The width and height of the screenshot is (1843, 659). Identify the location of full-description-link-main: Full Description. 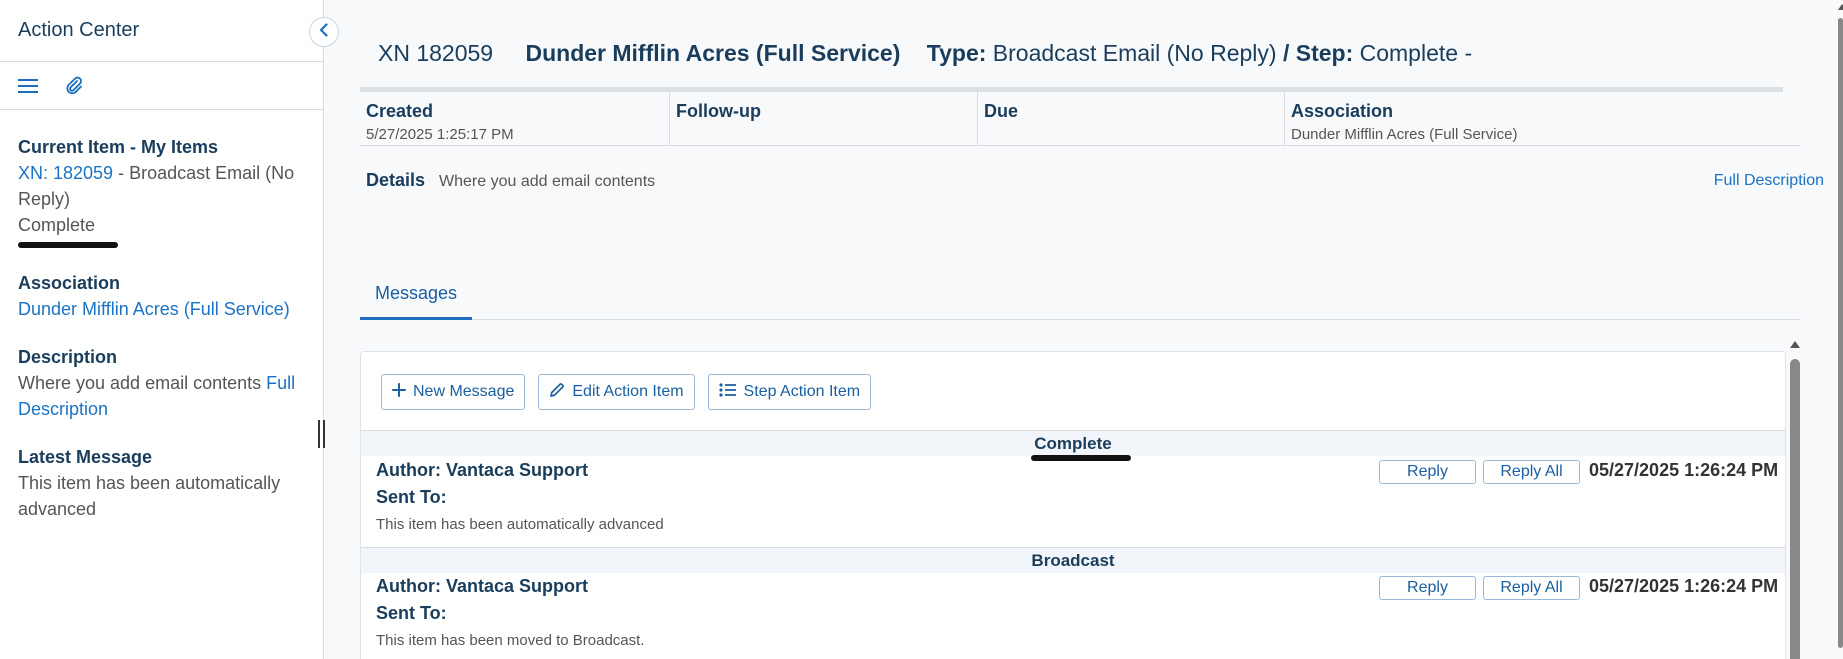
(1769, 181).